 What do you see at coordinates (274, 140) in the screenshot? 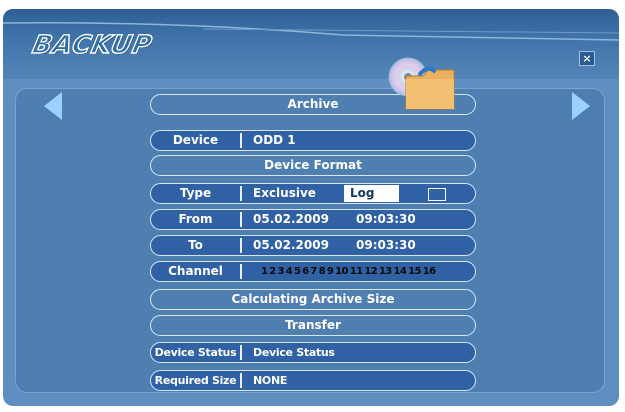
I see `device-value: ODD 1` at bounding box center [274, 140].